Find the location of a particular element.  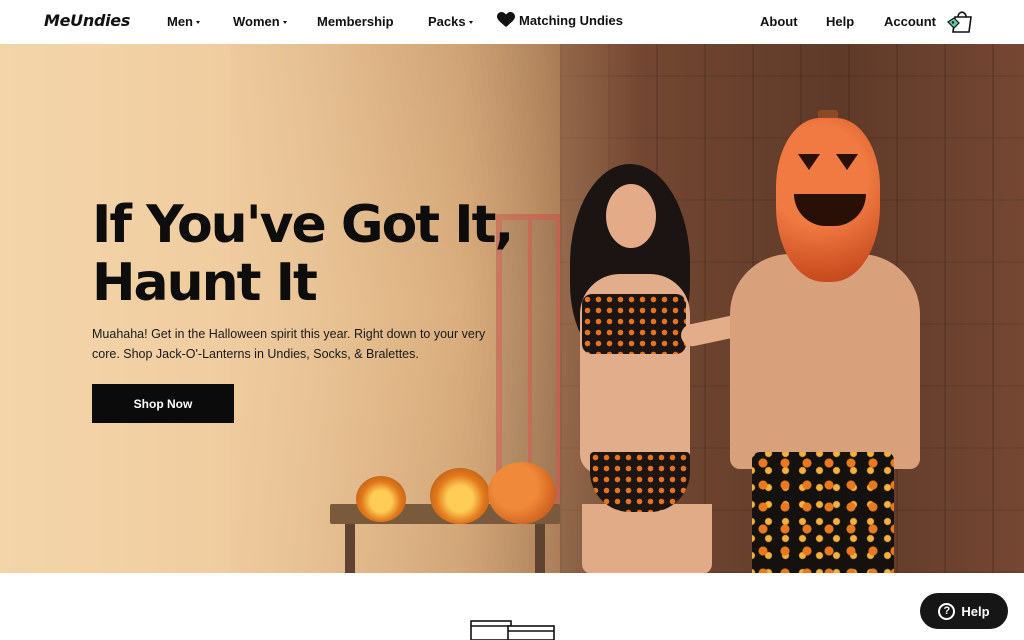

nav-packs: Packs is located at coordinates (450, 21).